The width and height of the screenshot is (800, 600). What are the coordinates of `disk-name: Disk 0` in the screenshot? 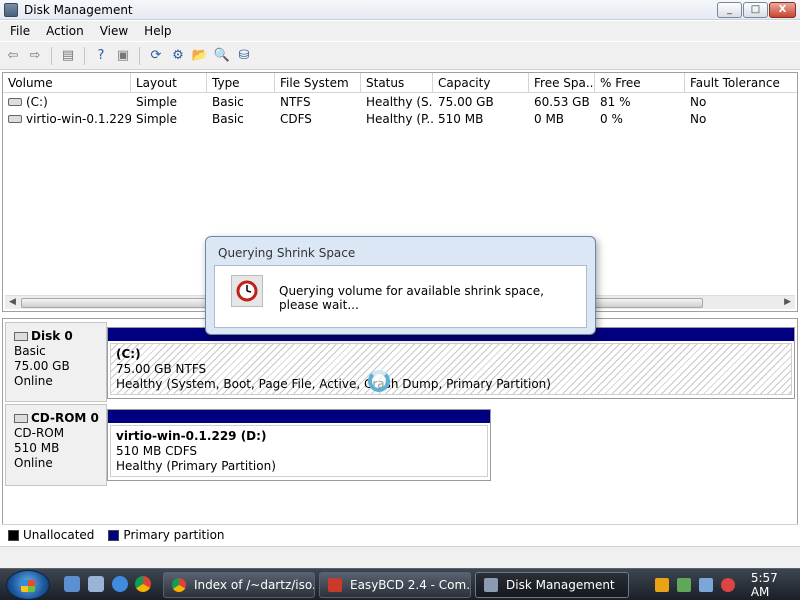 It's located at (52, 336).